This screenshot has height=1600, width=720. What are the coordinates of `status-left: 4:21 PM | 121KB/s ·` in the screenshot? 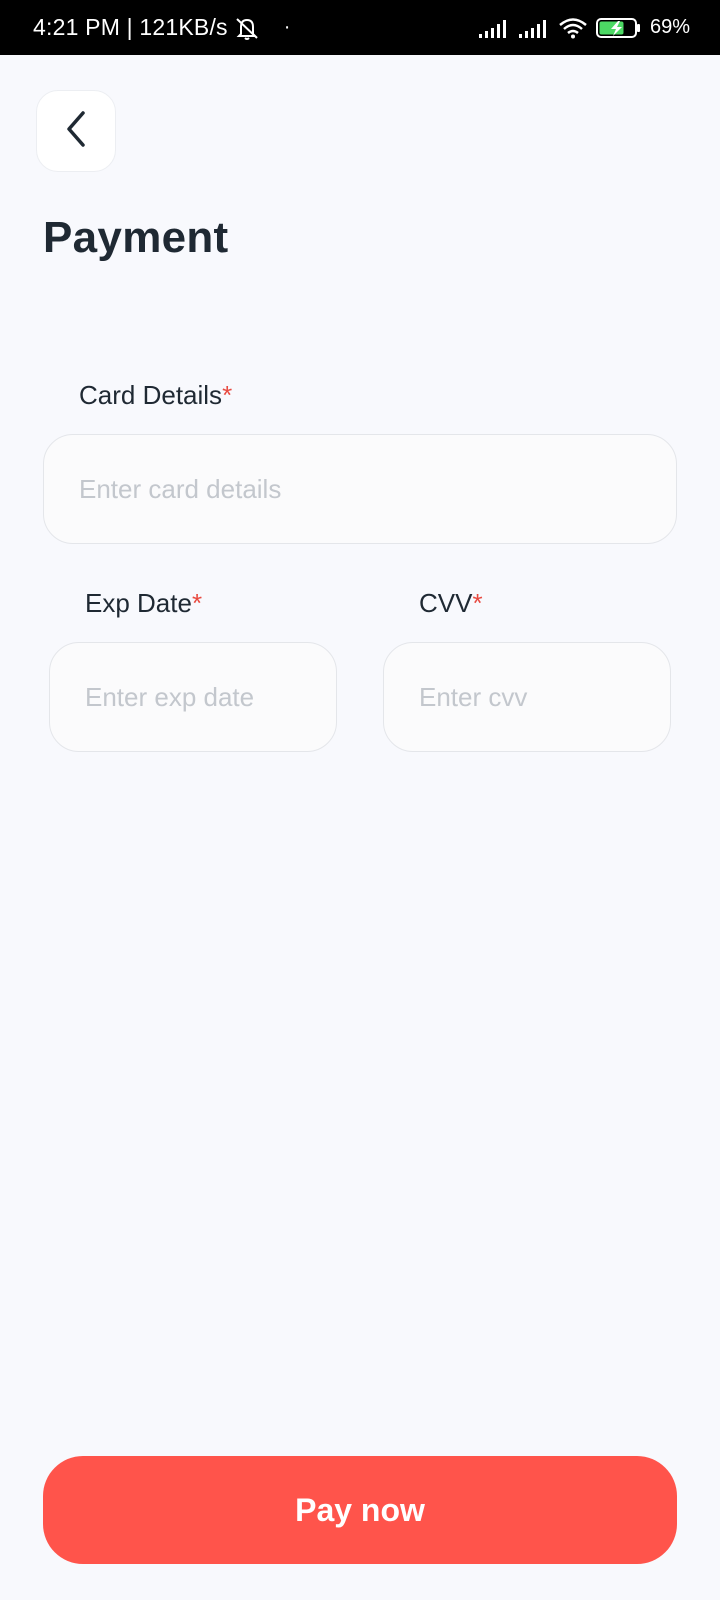 It's located at (162, 27).